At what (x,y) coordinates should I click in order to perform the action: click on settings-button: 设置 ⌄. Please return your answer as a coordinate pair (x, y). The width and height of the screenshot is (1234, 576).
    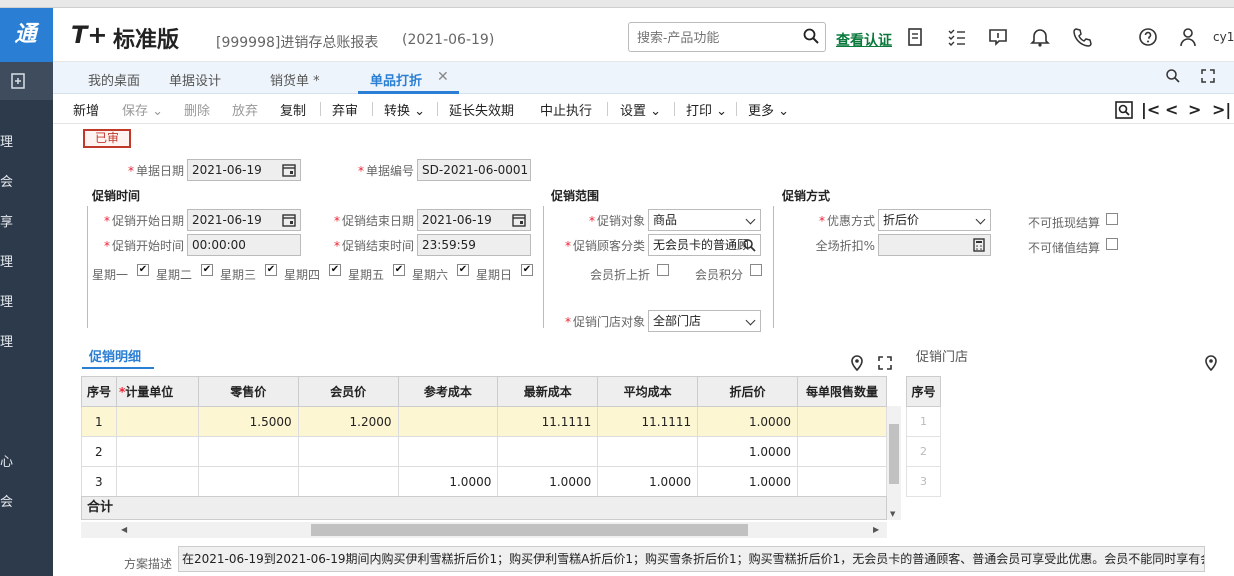
    Looking at the image, I should click on (640, 109).